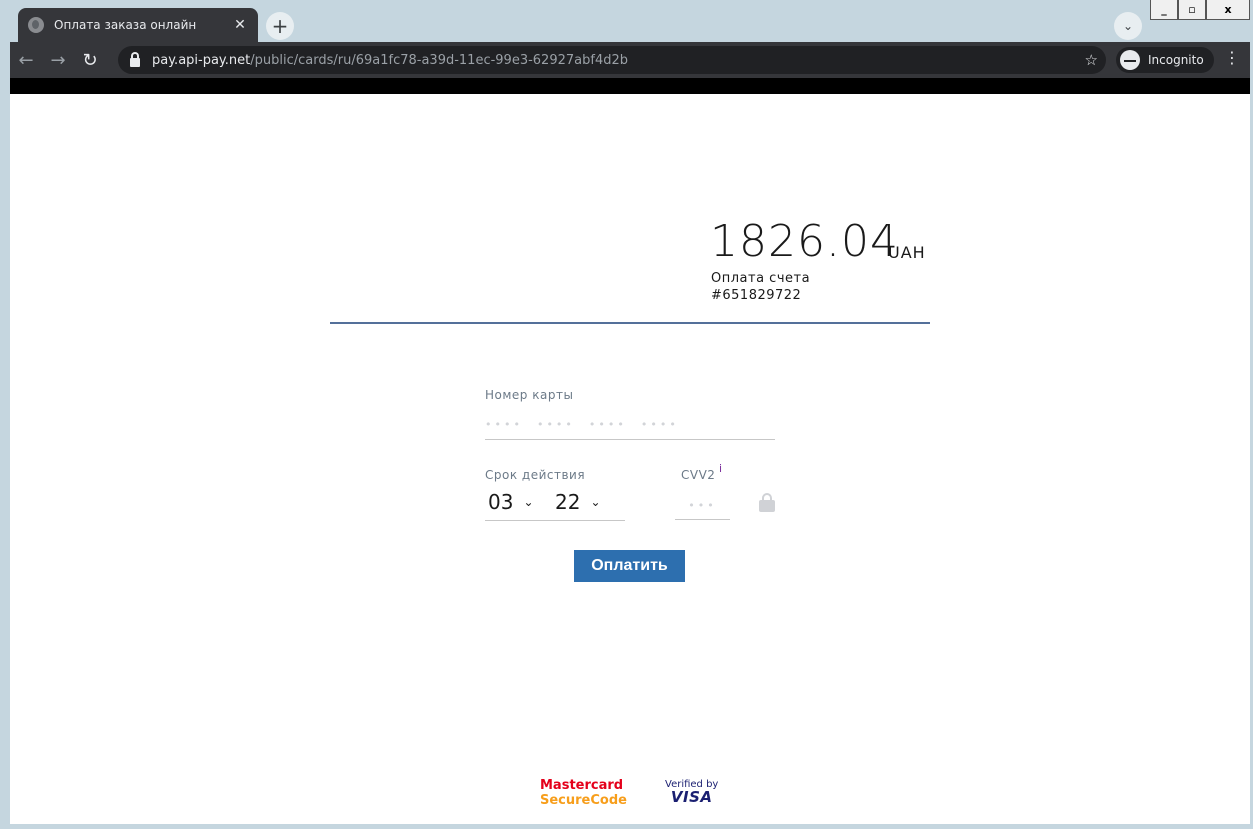  Describe the element at coordinates (767, 502) in the screenshot. I see `padlock-icon` at that location.